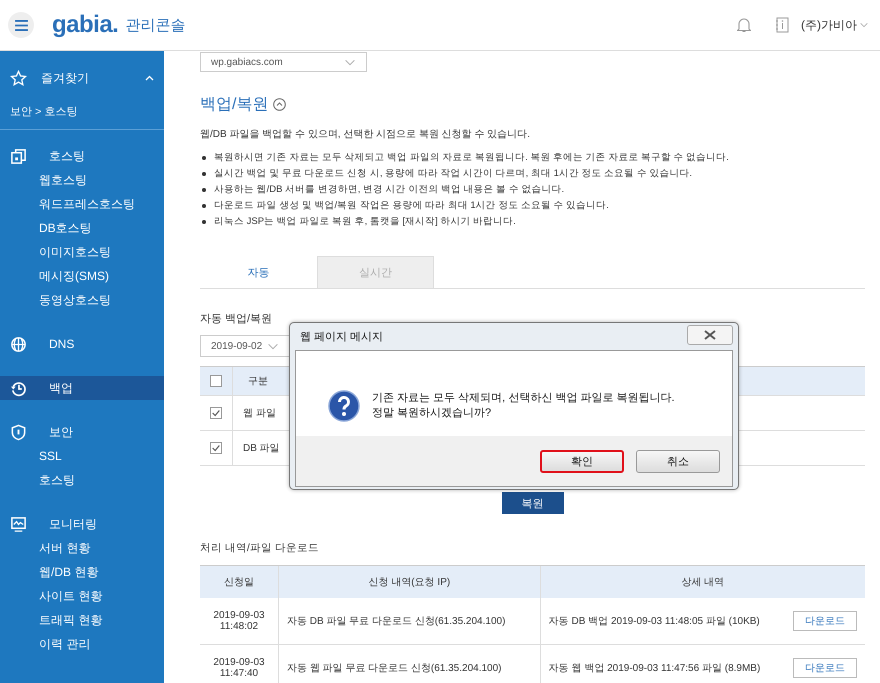 The height and width of the screenshot is (683, 880). Describe the element at coordinates (654, 668) in the screenshot. I see `table-cell-text: 자동 웹 백업 2019-09-03 11:47:56 파일 (8.9MB)` at that location.